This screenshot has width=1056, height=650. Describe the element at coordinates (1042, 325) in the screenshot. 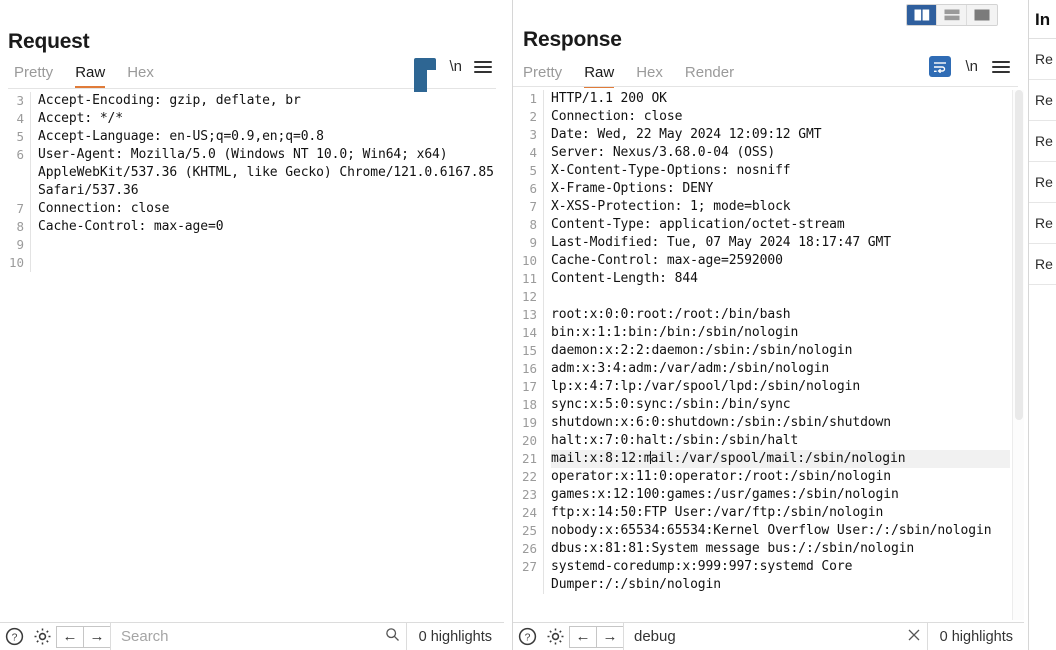

I see `inspector-side-panel: In Re Re Re Re Re Re` at that location.